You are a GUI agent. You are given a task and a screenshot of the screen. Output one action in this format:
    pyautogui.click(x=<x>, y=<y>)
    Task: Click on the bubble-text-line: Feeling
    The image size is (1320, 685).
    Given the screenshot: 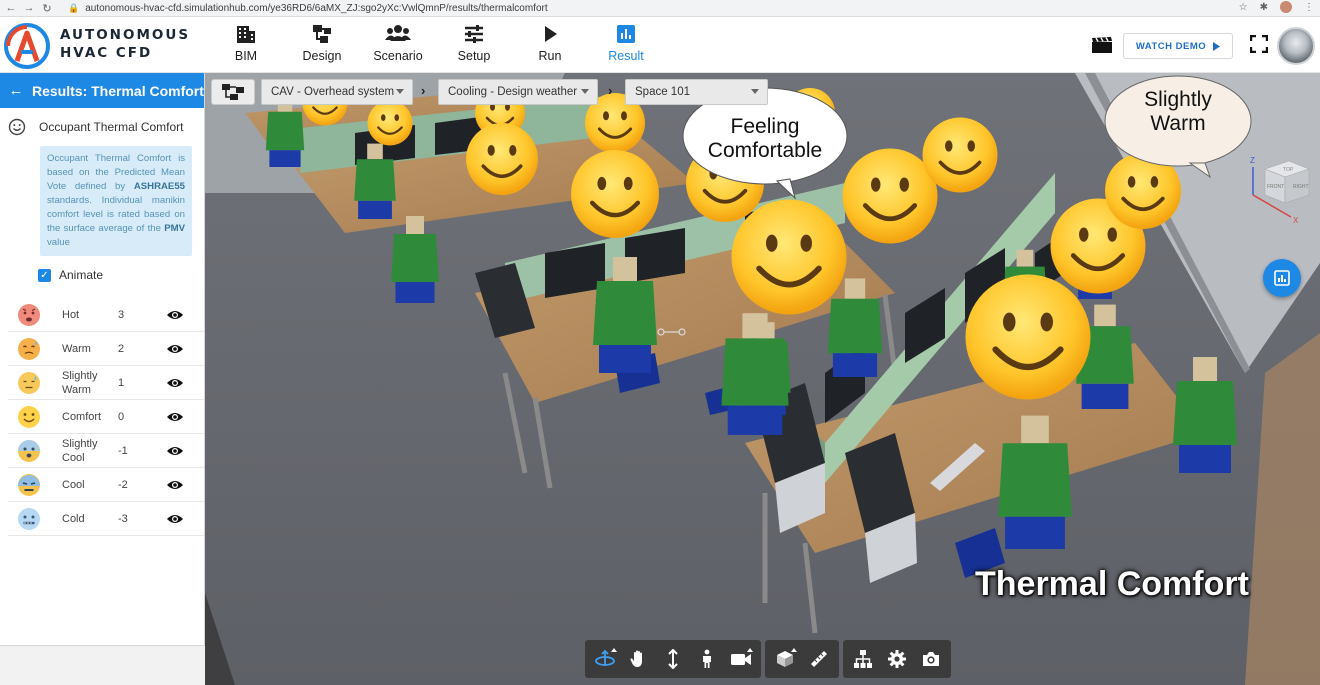 What is the action you would take?
    pyautogui.click(x=765, y=126)
    